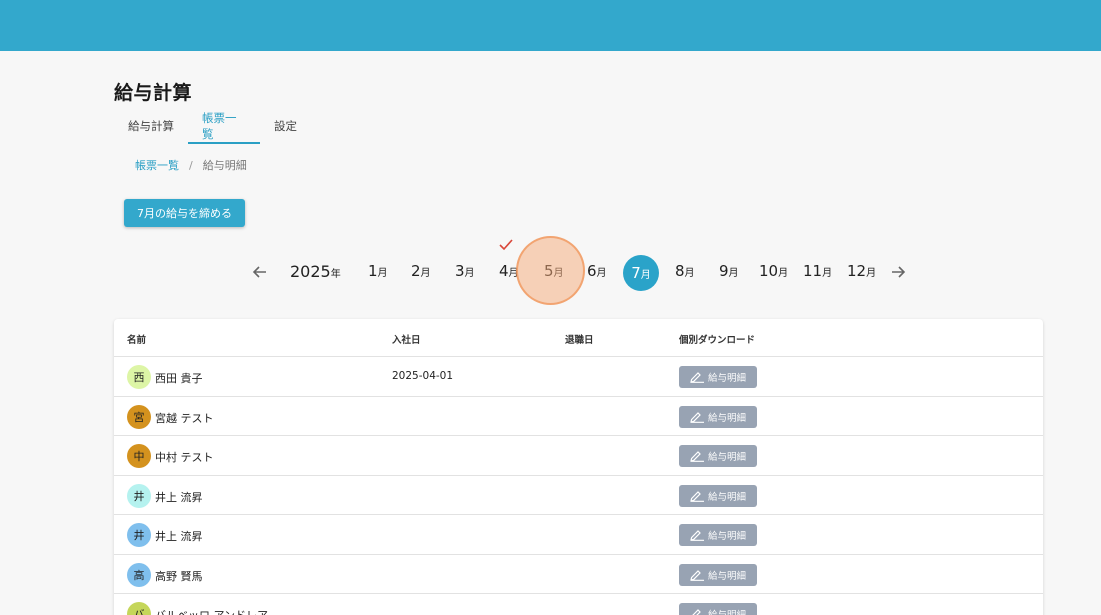 This screenshot has height=615, width=1101. Describe the element at coordinates (179, 576) in the screenshot. I see `employee-name: 高野 賢馬` at that location.